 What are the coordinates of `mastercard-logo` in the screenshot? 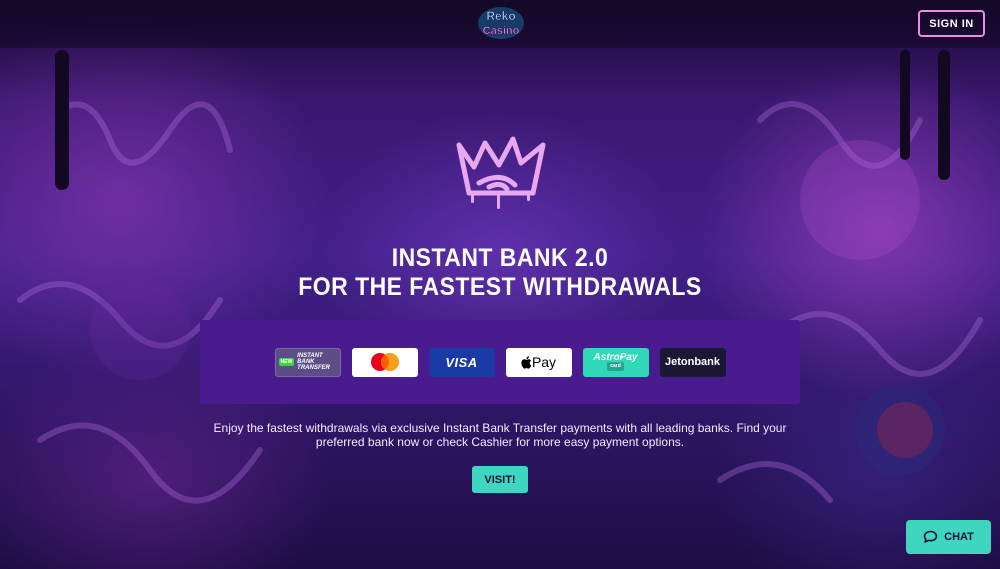 It's located at (384, 362).